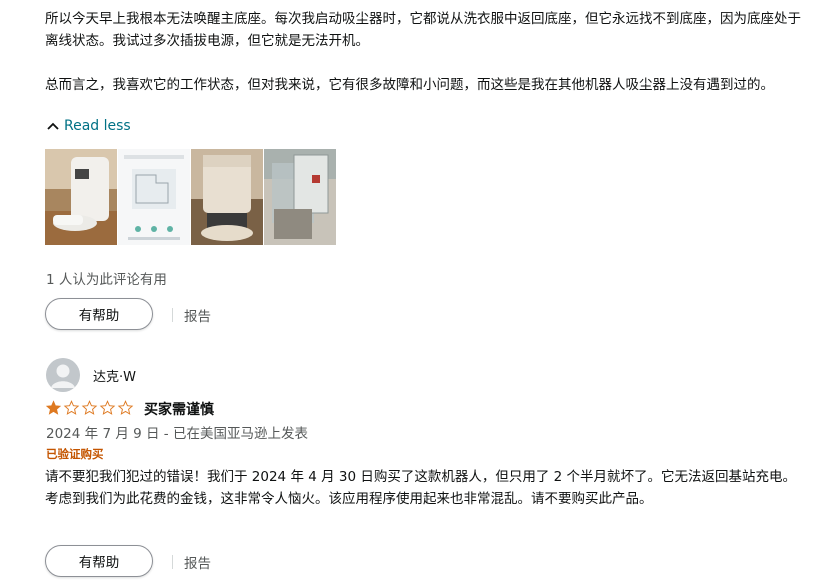 Image resolution: width=831 pixels, height=582 pixels. I want to click on star-rating, so click(89, 408).